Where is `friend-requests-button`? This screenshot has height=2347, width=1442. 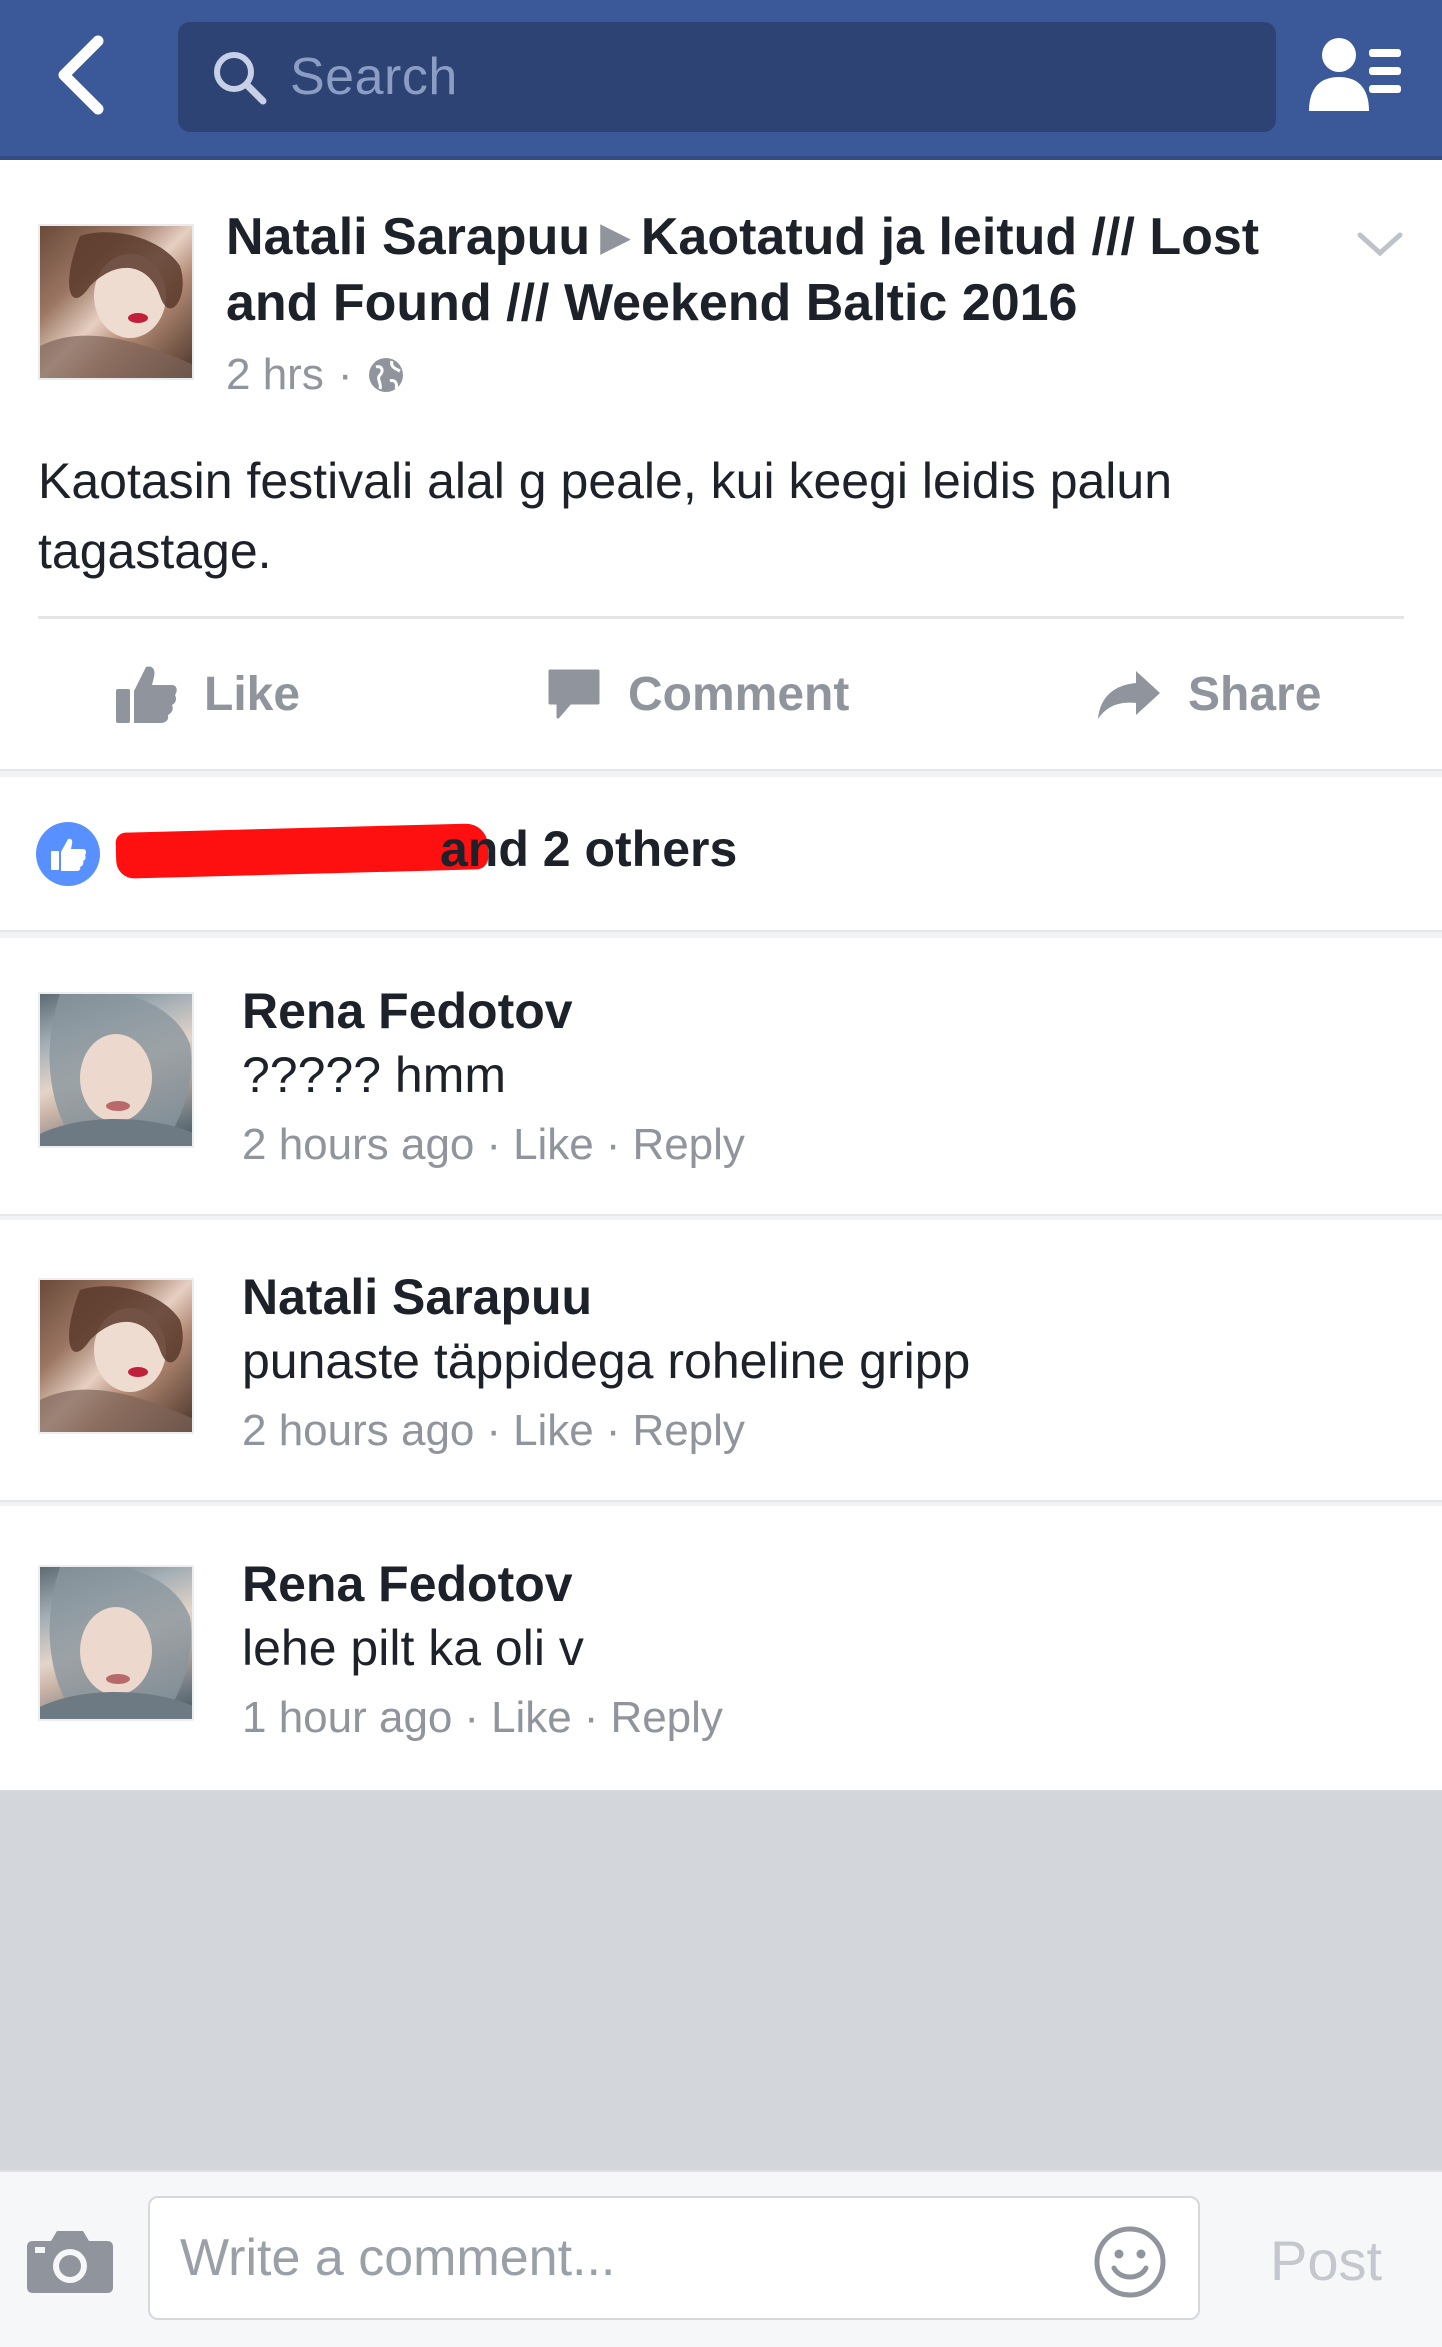
friend-requests-button is located at coordinates (1355, 75).